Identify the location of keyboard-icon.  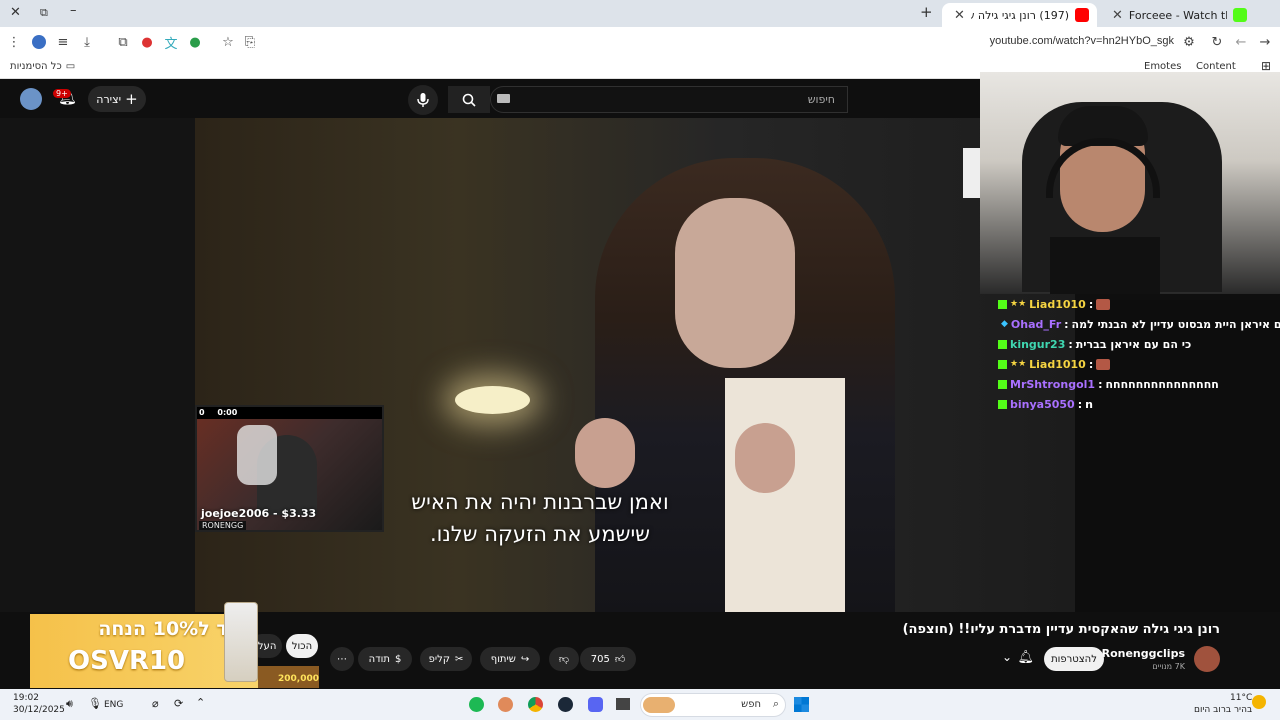
(503, 98).